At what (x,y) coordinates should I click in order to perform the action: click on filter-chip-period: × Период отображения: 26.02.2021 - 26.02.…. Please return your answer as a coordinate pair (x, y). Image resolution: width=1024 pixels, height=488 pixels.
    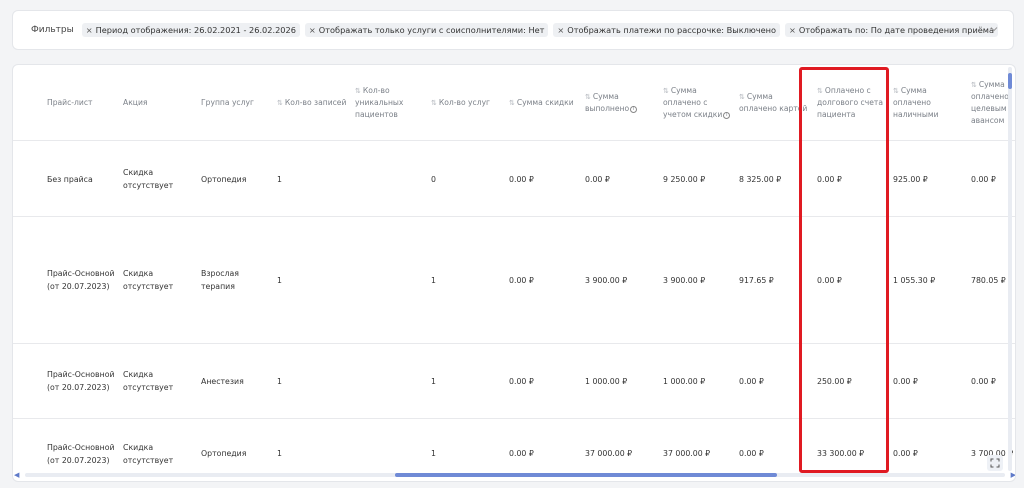
    Looking at the image, I should click on (190, 30).